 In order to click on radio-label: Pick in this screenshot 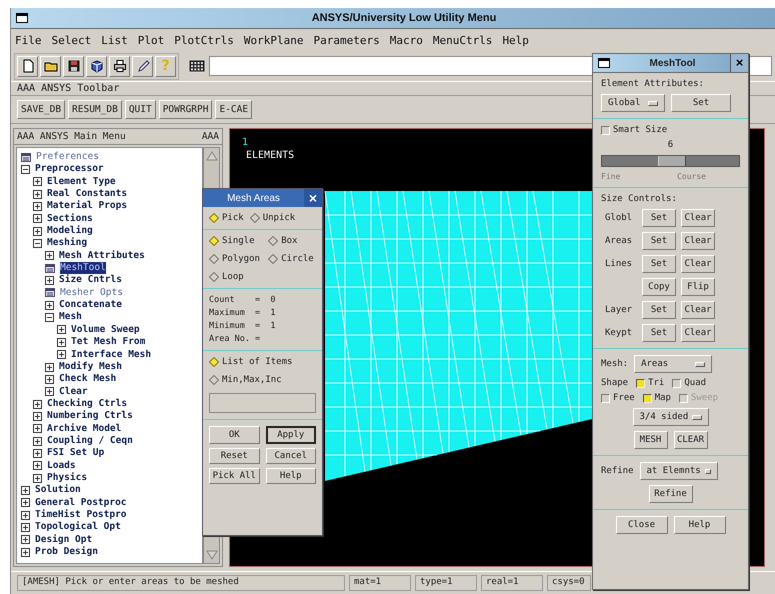, I will do `click(233, 218)`.